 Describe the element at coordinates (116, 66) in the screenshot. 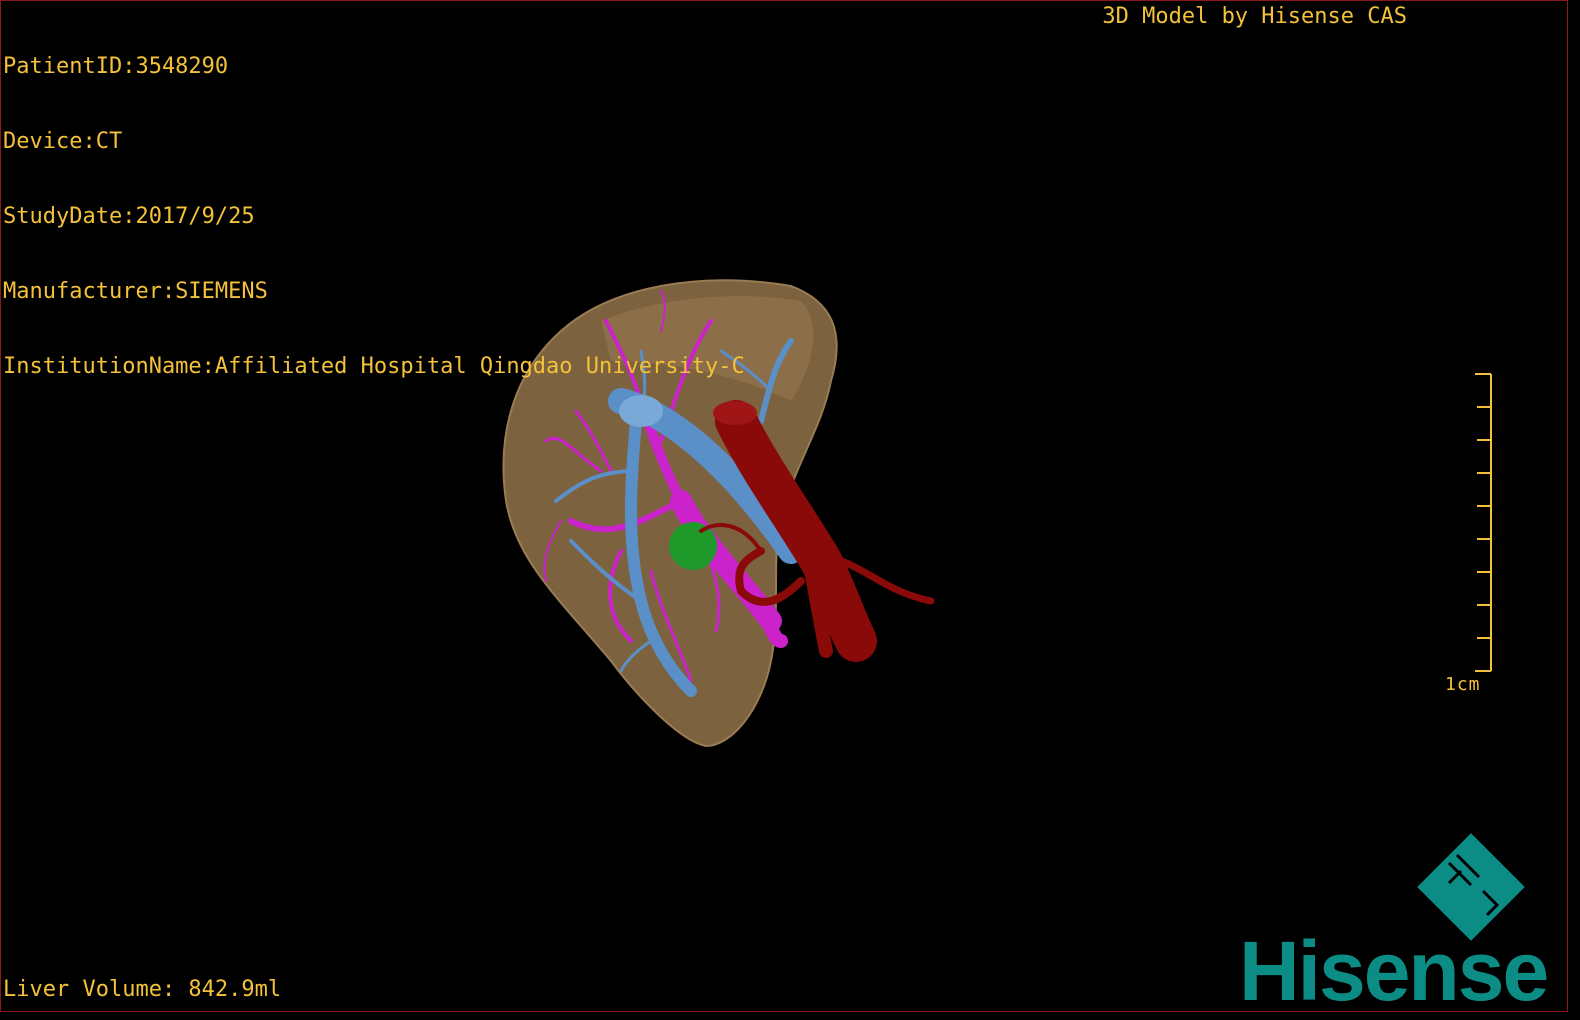

I see `patient-id: PatientID:3548290` at that location.